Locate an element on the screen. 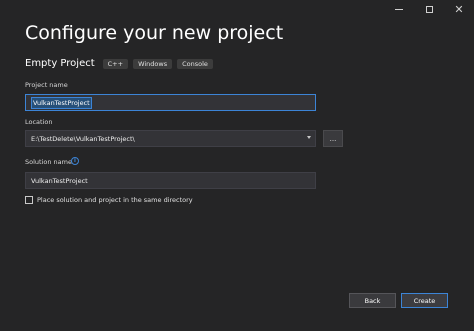 This screenshot has height=331, width=474. create-button: Create is located at coordinates (424, 300).